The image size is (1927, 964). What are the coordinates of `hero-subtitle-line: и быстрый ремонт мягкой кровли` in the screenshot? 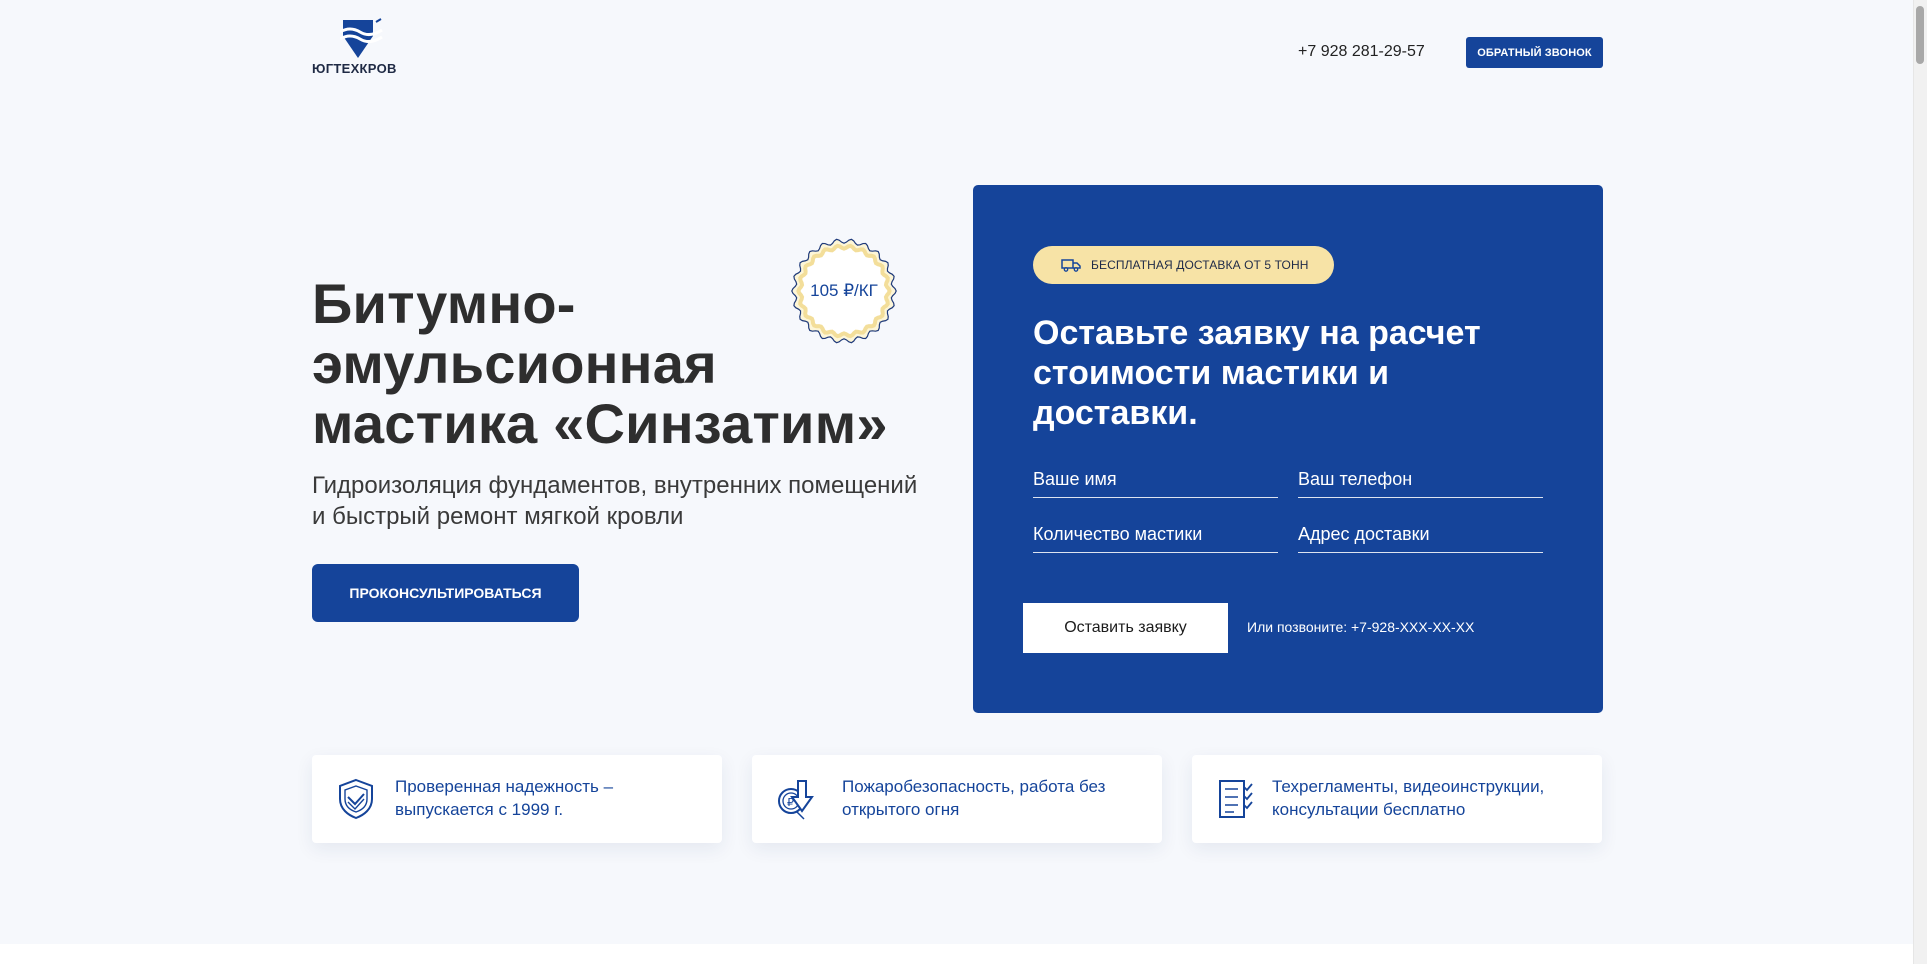 It's located at (498, 516).